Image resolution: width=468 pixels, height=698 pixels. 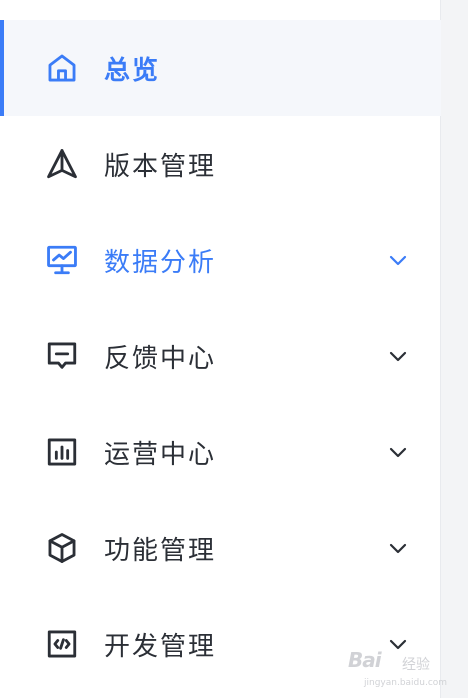 What do you see at coordinates (220, 548) in the screenshot?
I see `menu-item-feature-management: 功能管理` at bounding box center [220, 548].